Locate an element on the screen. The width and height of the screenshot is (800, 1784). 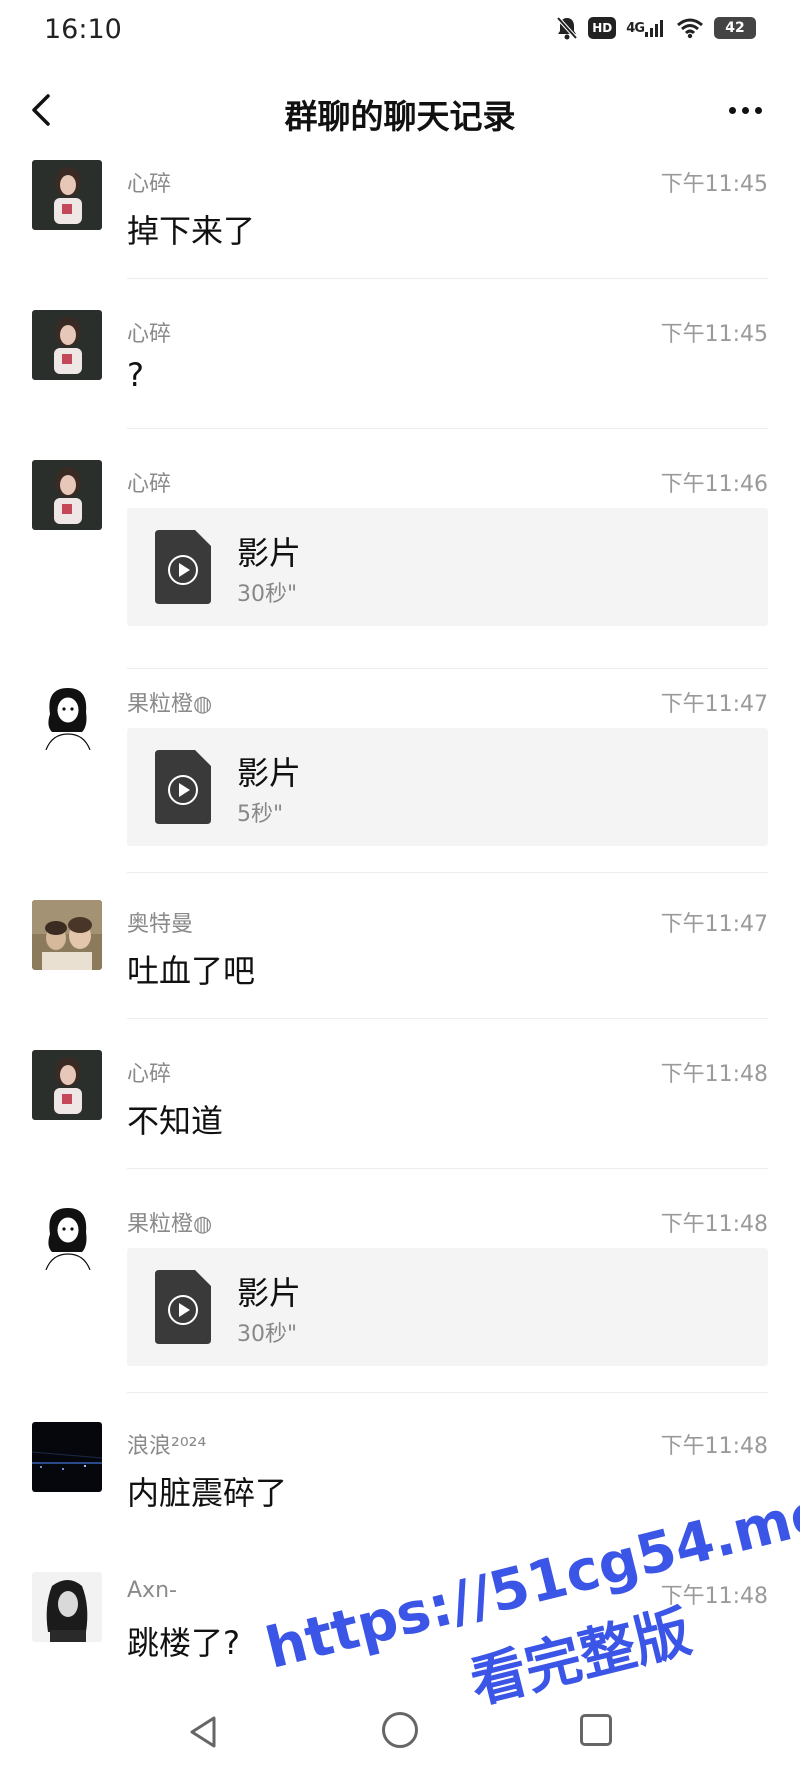
triangle-back-icon is located at coordinates (203, 1732).